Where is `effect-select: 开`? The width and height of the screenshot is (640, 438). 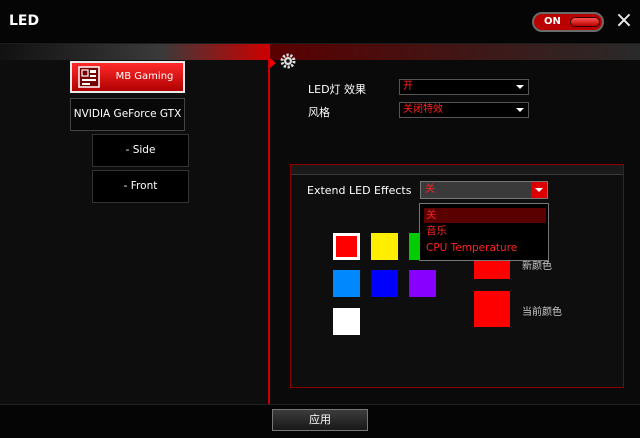
effect-select: 开 is located at coordinates (464, 87).